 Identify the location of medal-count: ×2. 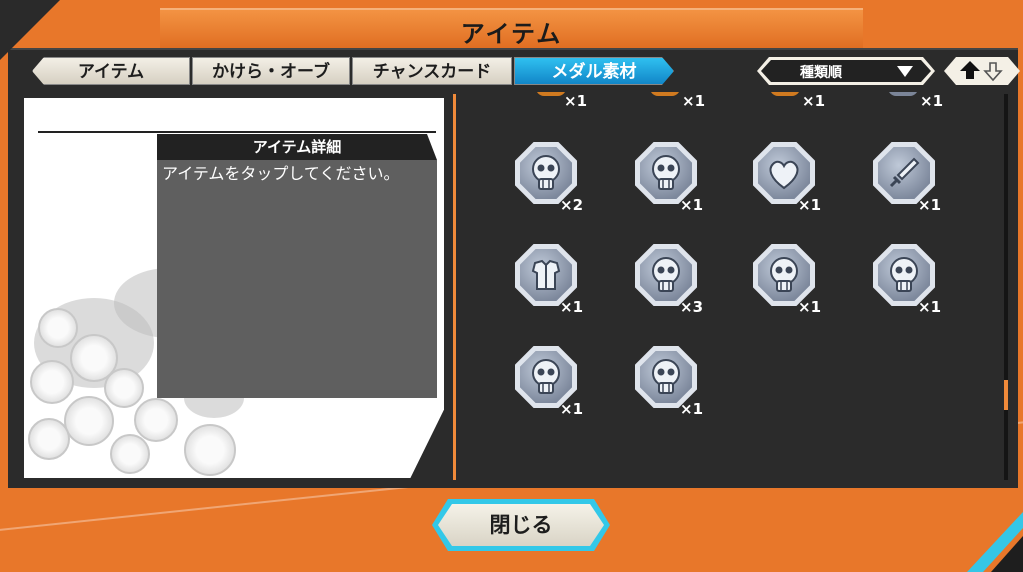
(572, 205).